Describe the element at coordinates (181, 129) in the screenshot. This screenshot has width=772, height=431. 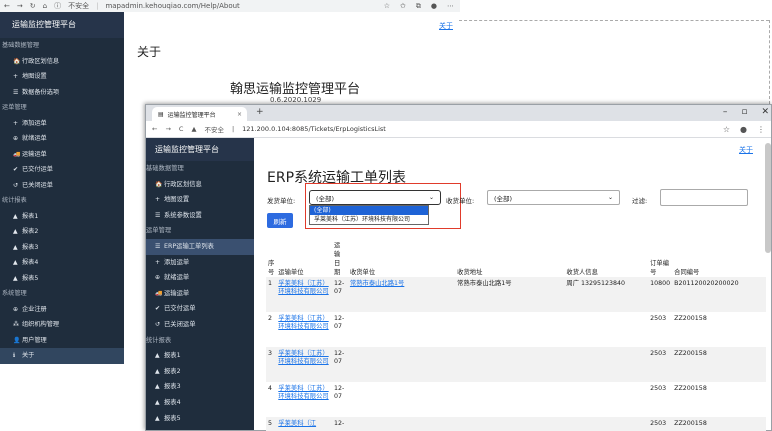
I see `reload-icon: C` at that location.